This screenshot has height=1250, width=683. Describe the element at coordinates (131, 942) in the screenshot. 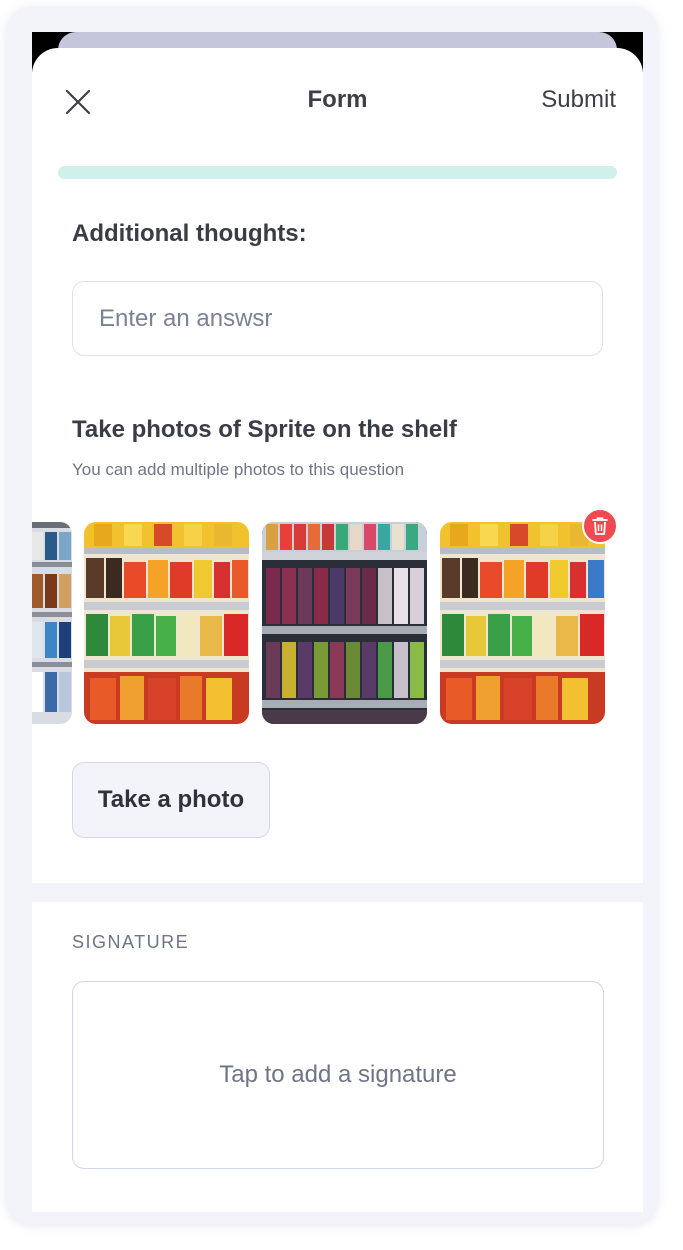

I see `signature-section-label: SIGNATURE` at that location.